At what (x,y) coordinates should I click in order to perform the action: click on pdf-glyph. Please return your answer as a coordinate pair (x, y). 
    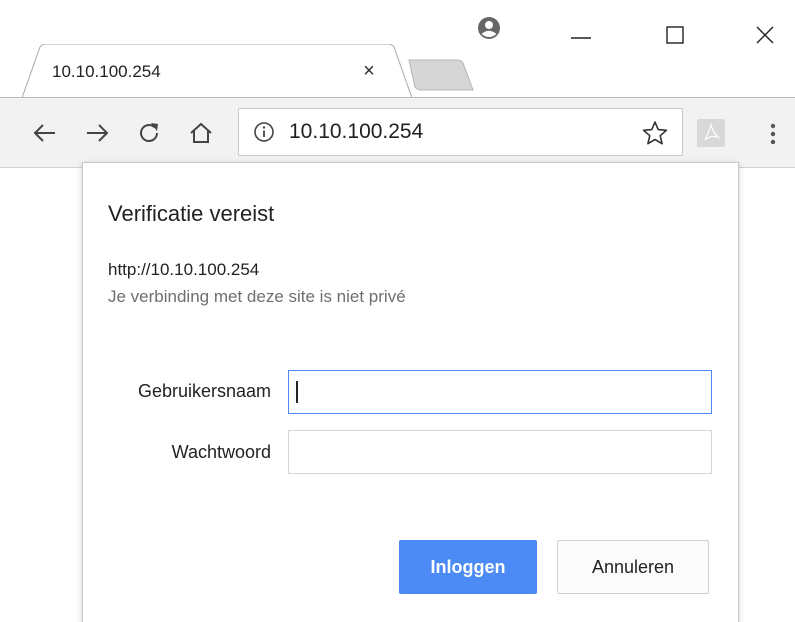
    Looking at the image, I should click on (712, 131).